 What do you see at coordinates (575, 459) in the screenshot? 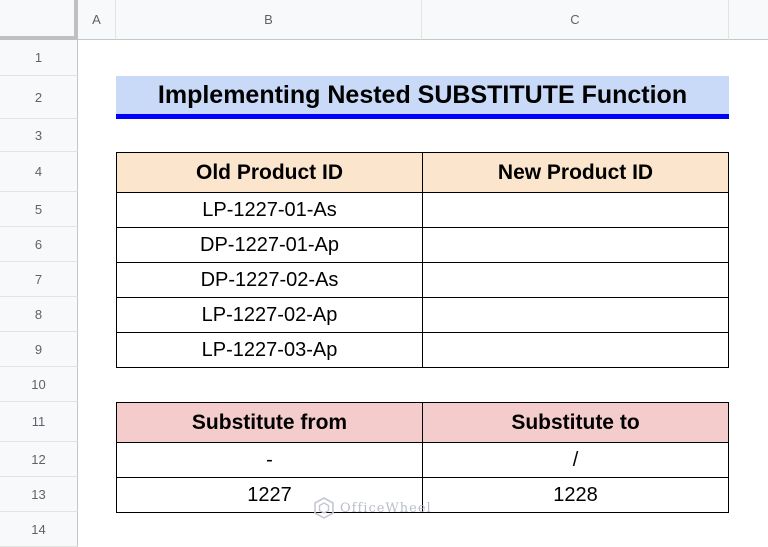
I see `substitute-to-cell: /` at bounding box center [575, 459].